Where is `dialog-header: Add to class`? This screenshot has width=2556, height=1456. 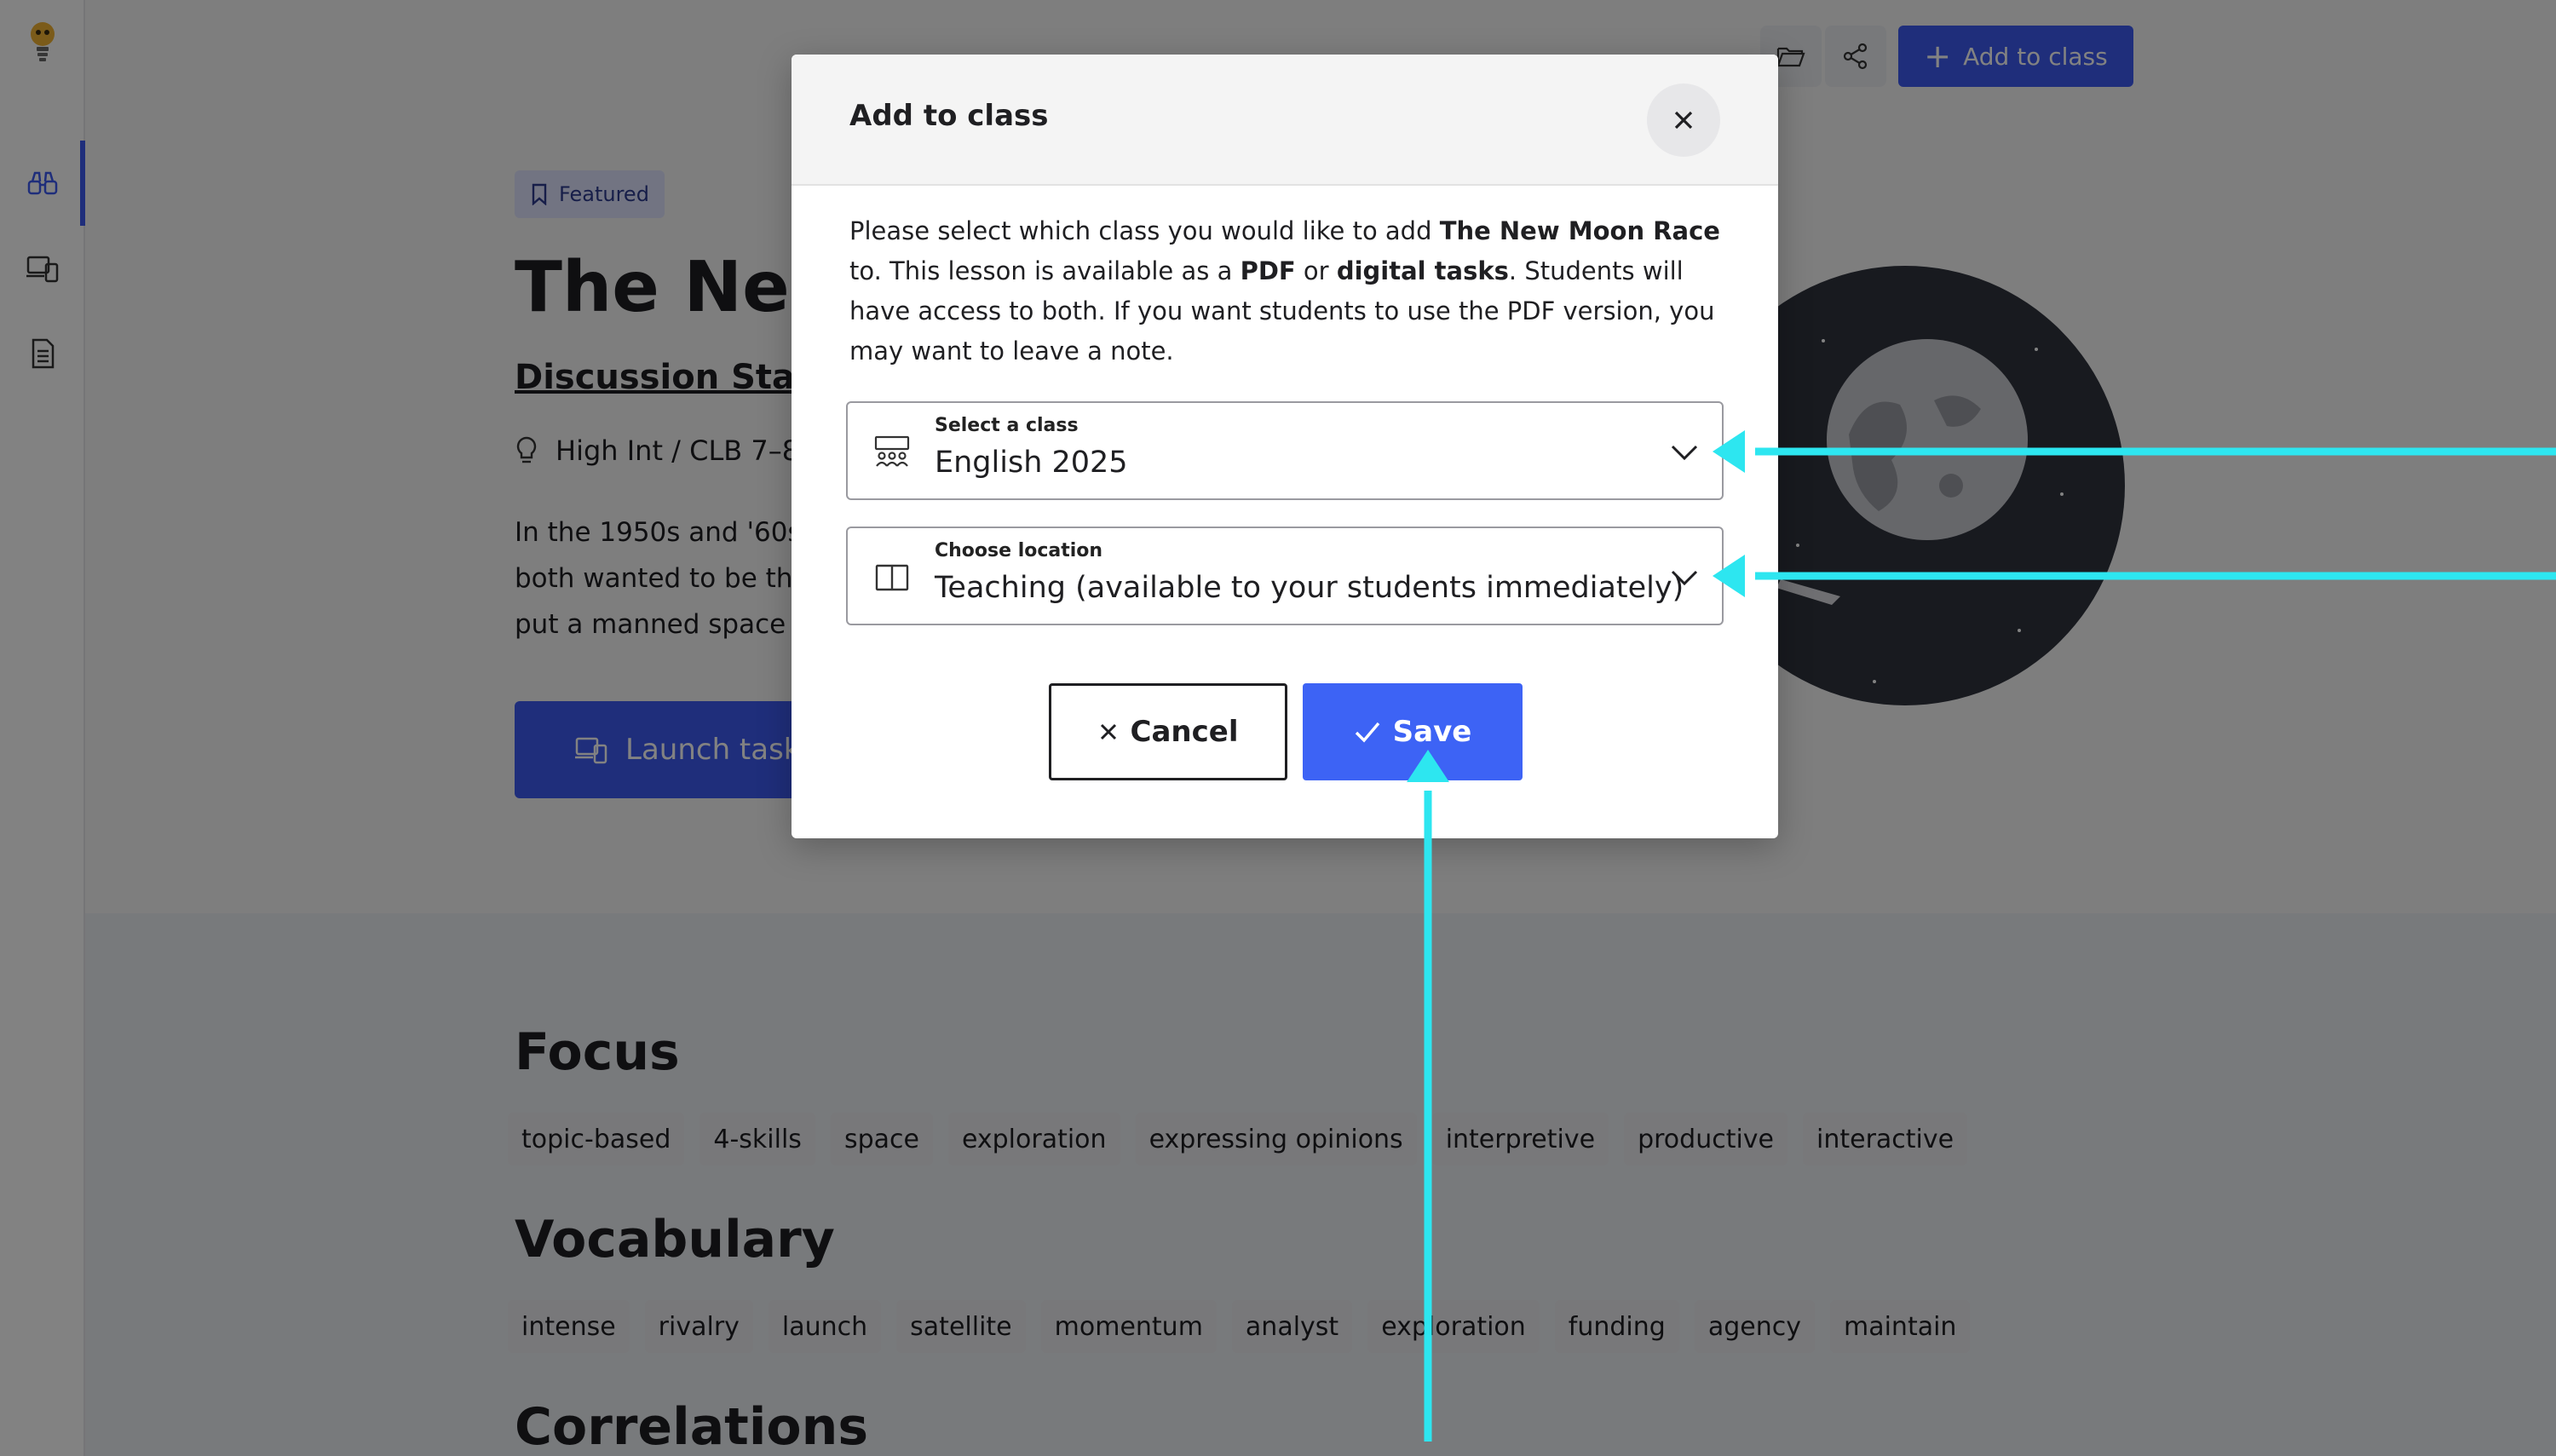 dialog-header: Add to class is located at coordinates (1285, 121).